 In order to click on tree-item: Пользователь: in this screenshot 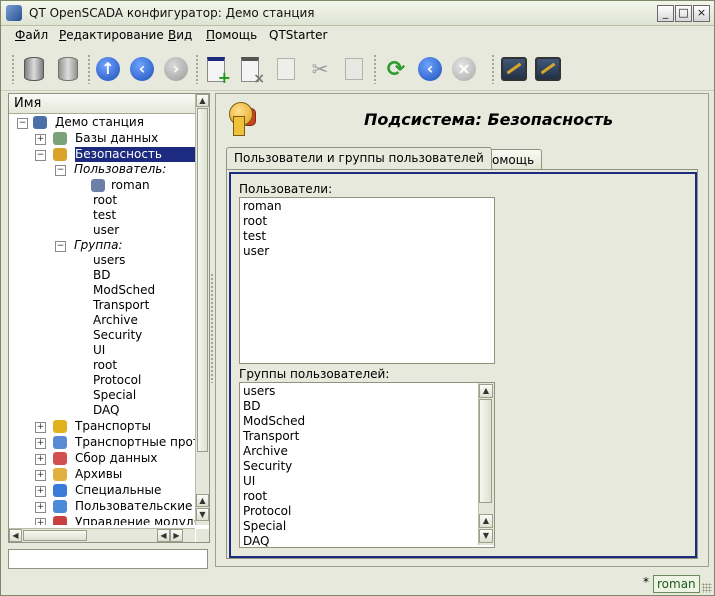, I will do `click(120, 169)`.